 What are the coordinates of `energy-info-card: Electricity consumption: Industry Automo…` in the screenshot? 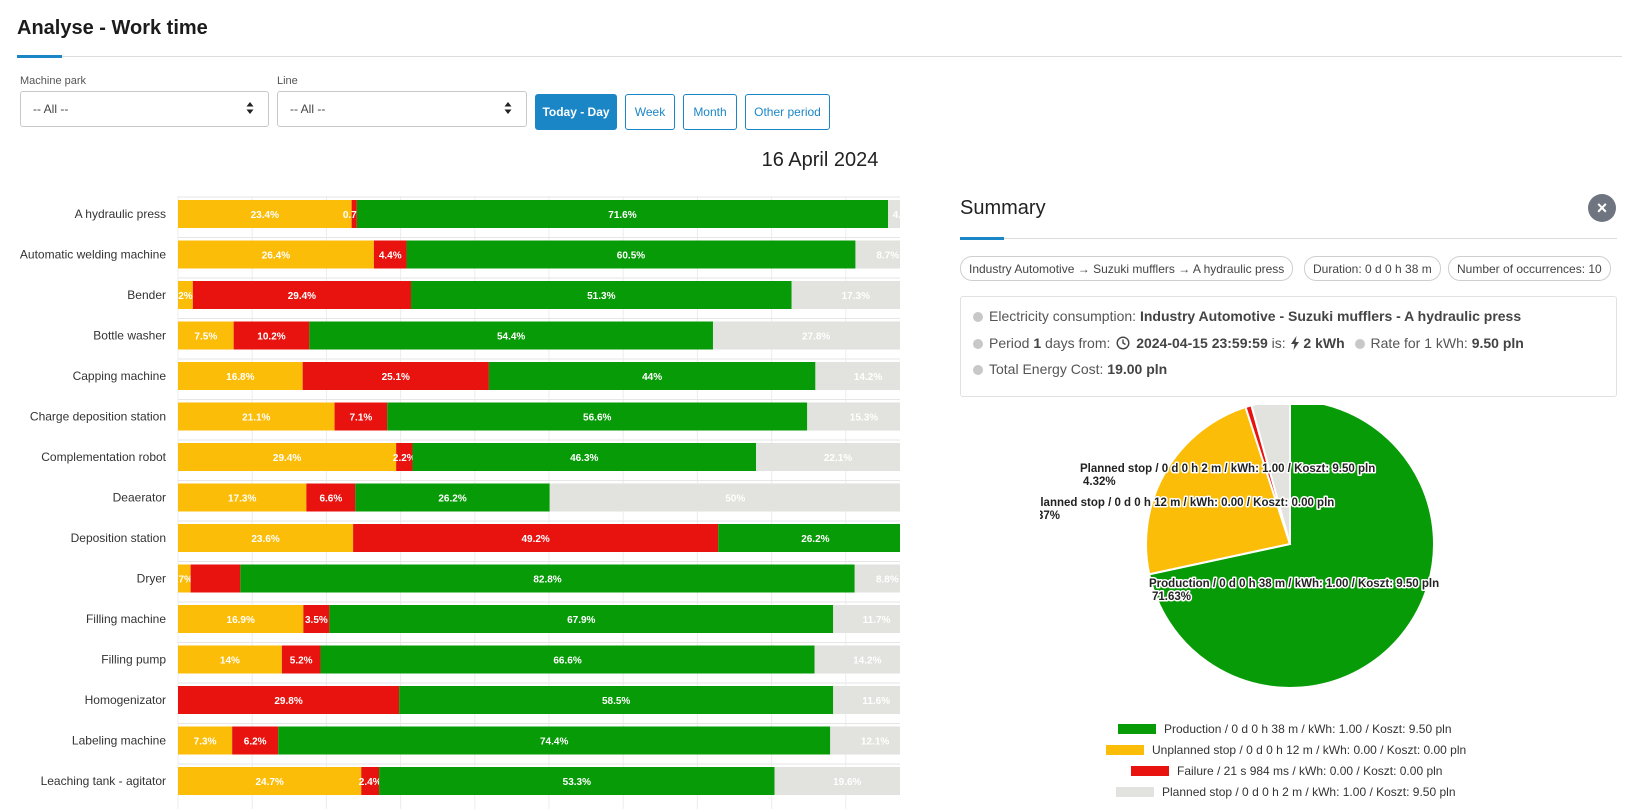 It's located at (1288, 346).